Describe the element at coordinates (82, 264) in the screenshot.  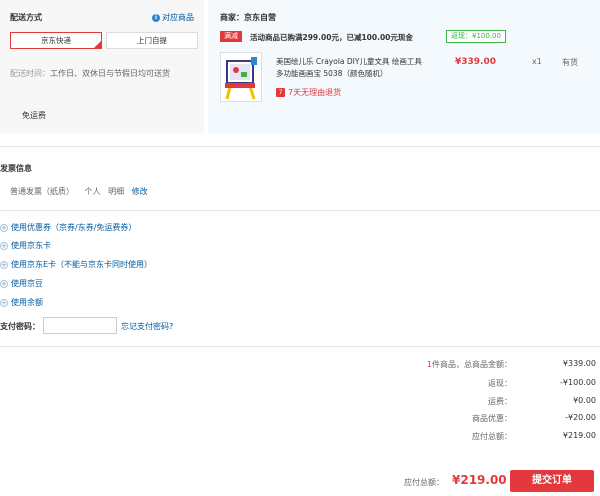
I see `option-label: 使用京东E卡（不能与京东卡同时使用）` at that location.